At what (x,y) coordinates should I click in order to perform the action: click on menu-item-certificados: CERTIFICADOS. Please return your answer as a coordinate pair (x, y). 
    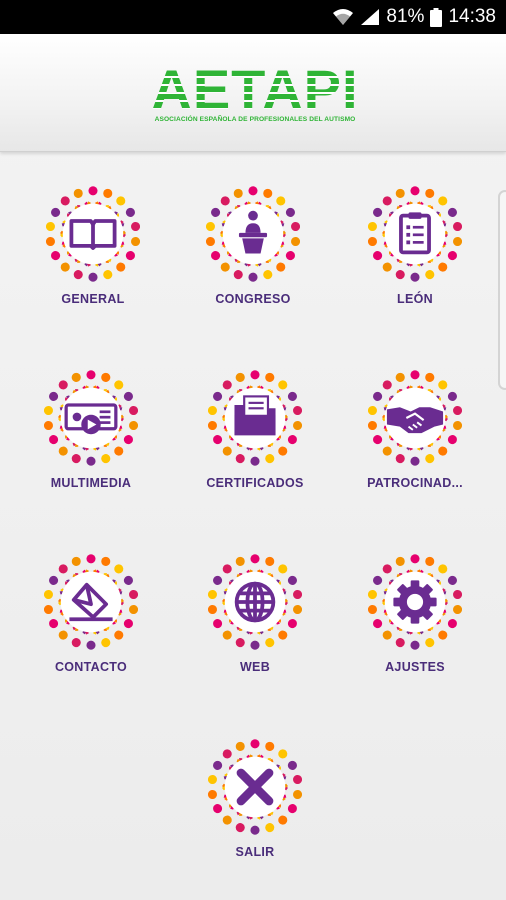
    Looking at the image, I should click on (255, 427).